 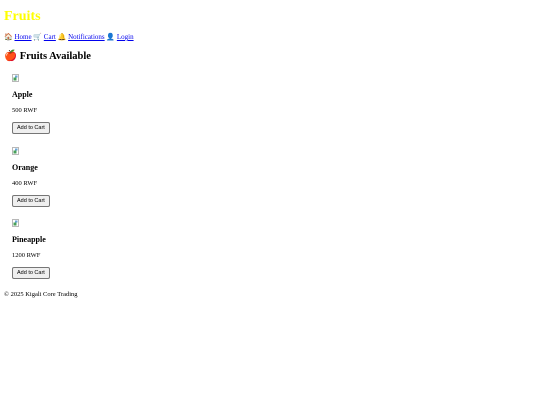 What do you see at coordinates (111, 37) in the screenshot?
I see `user-icon: 👤` at bounding box center [111, 37].